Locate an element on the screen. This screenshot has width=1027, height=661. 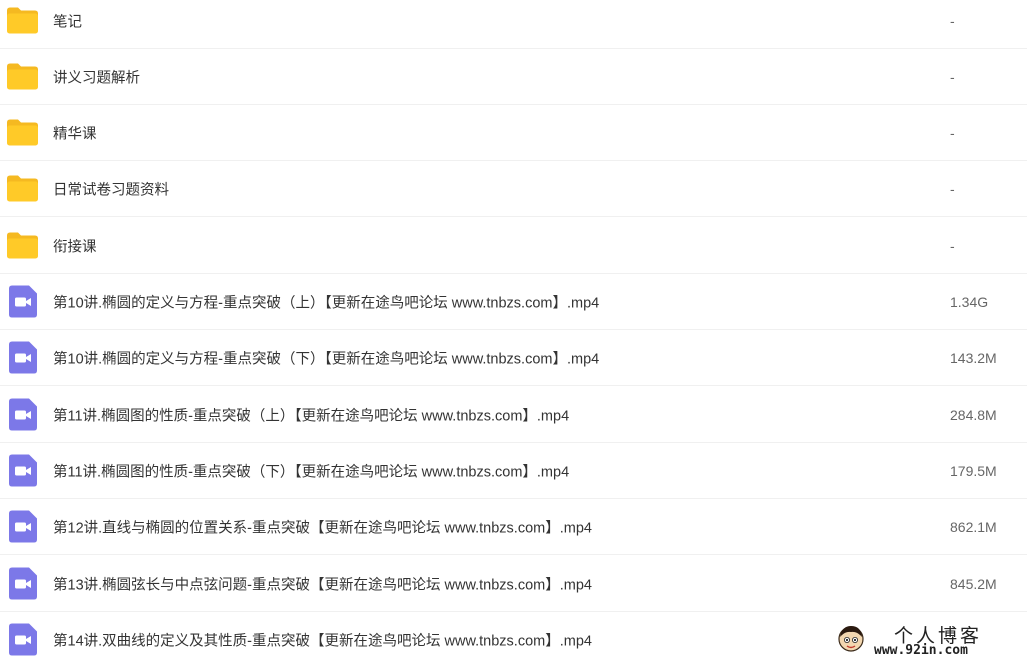
file-size: 845.2M is located at coordinates (973, 583).